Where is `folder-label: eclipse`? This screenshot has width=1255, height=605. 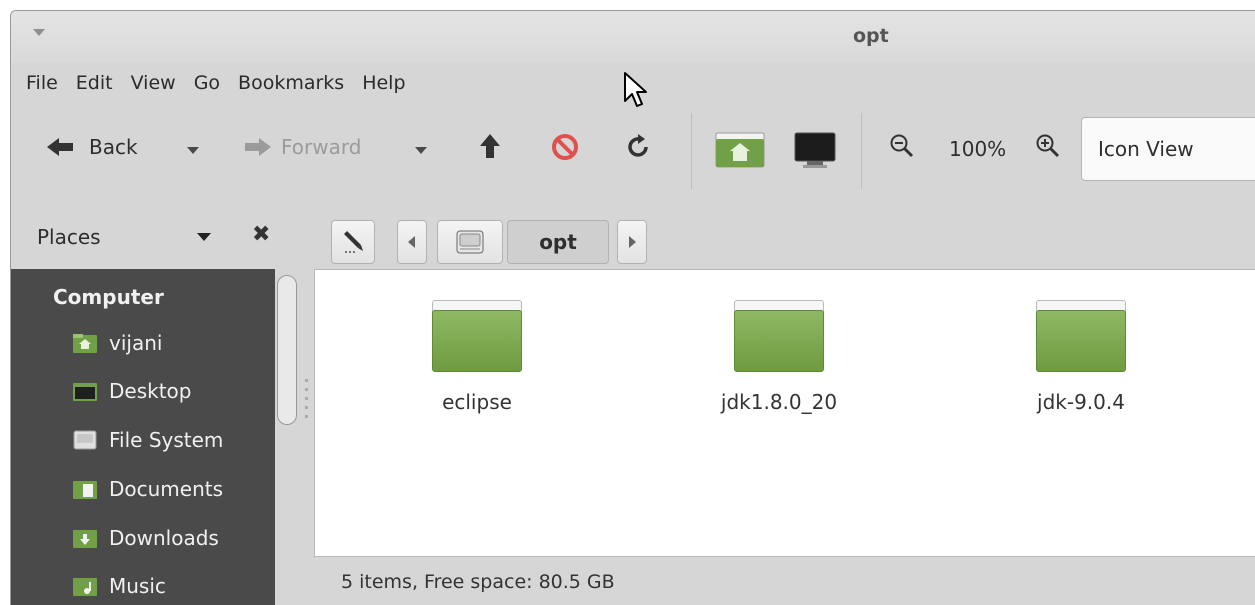
folder-label: eclipse is located at coordinates (477, 402).